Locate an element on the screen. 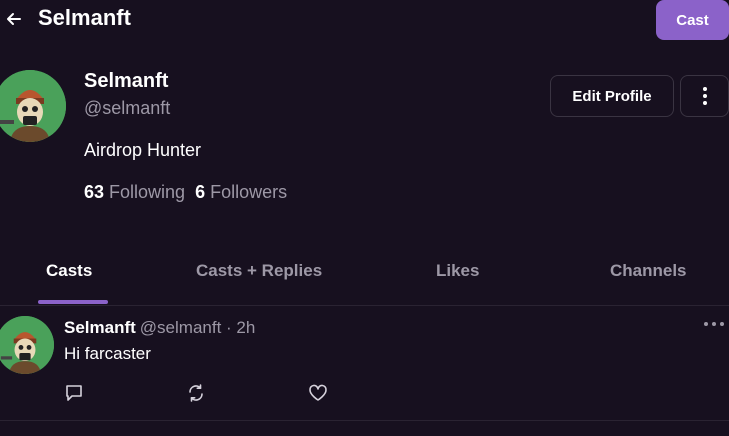  following-link: 63 Following is located at coordinates (134, 192).